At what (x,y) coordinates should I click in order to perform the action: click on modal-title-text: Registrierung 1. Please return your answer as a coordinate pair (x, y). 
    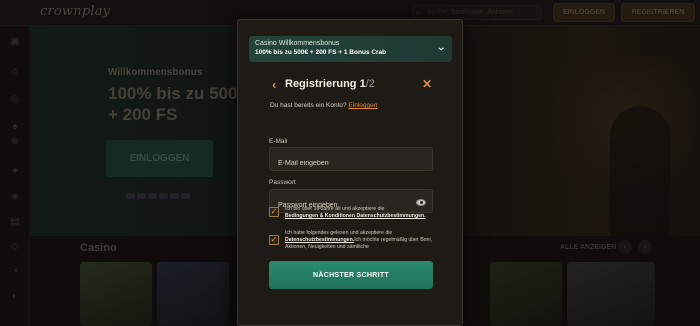
    Looking at the image, I should click on (325, 84).